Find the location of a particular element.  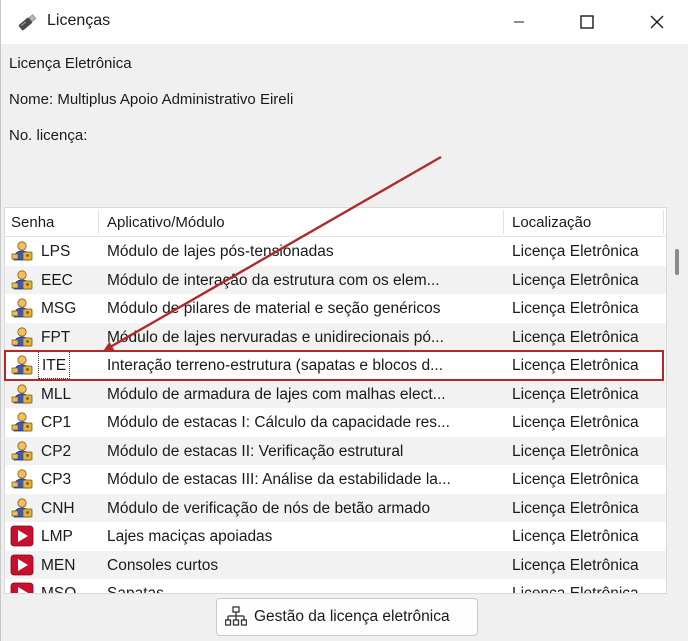

column-header-password: Senha is located at coordinates (51, 222).